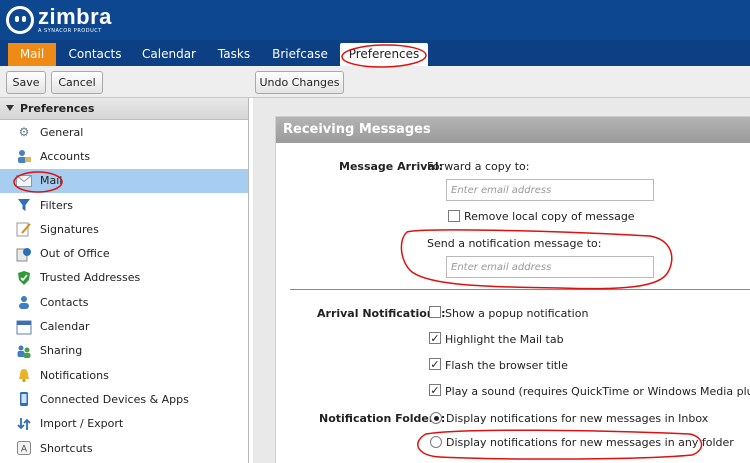 The width and height of the screenshot is (750, 463). Describe the element at coordinates (24, 399) in the screenshot. I see `devices-icon` at that location.